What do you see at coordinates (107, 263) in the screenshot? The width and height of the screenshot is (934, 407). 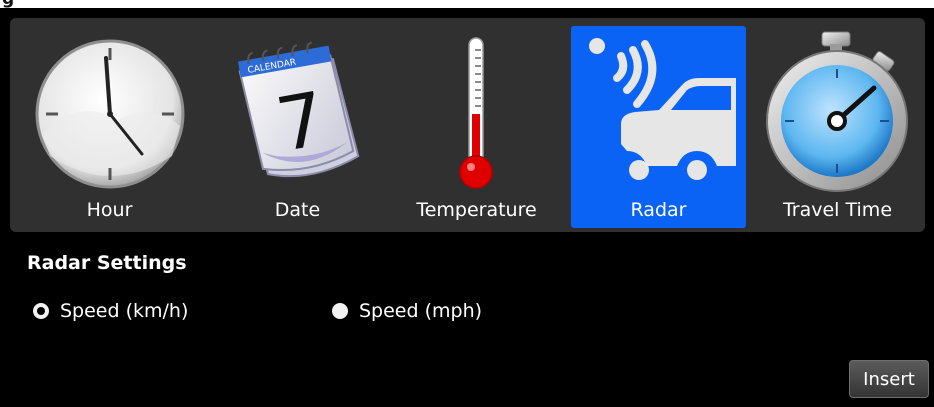 I see `radar-settings-title: Radar Settings` at bounding box center [107, 263].